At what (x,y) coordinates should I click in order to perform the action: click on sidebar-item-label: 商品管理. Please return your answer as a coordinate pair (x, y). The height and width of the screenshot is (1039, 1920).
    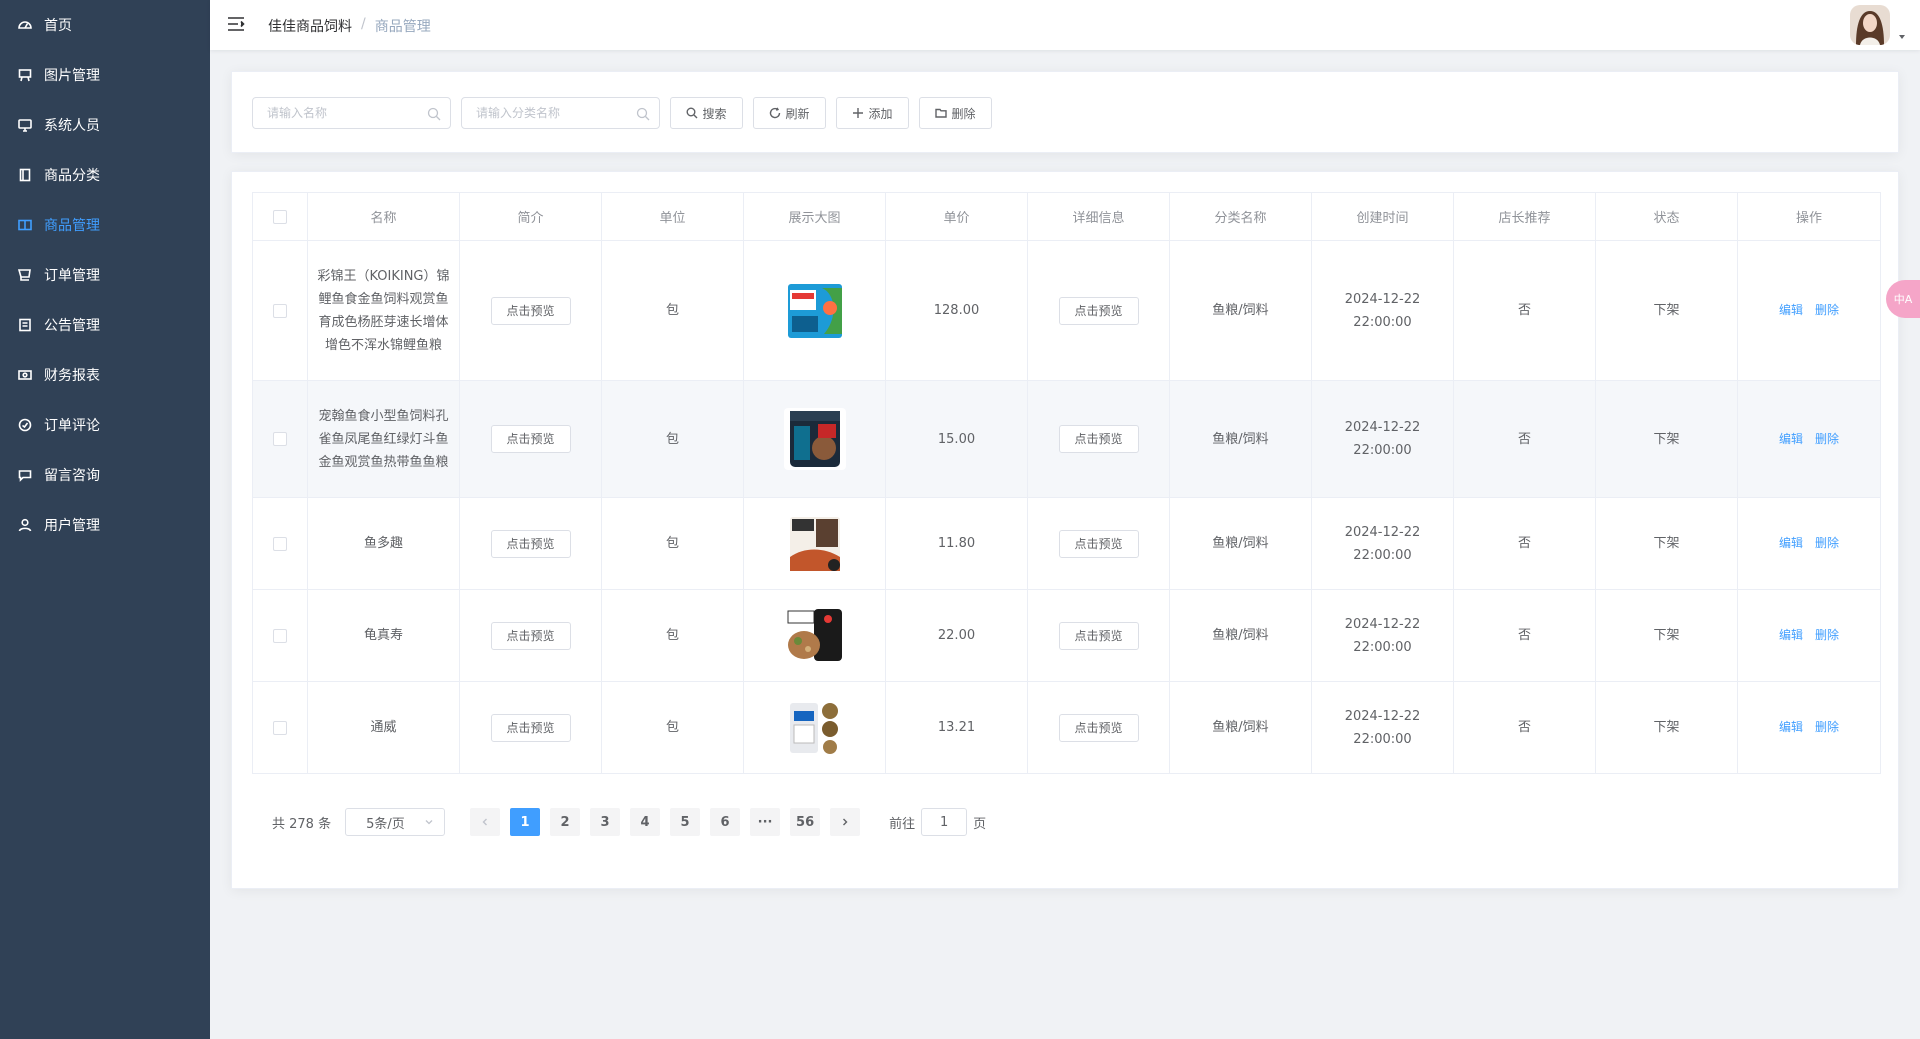
    Looking at the image, I should click on (72, 226).